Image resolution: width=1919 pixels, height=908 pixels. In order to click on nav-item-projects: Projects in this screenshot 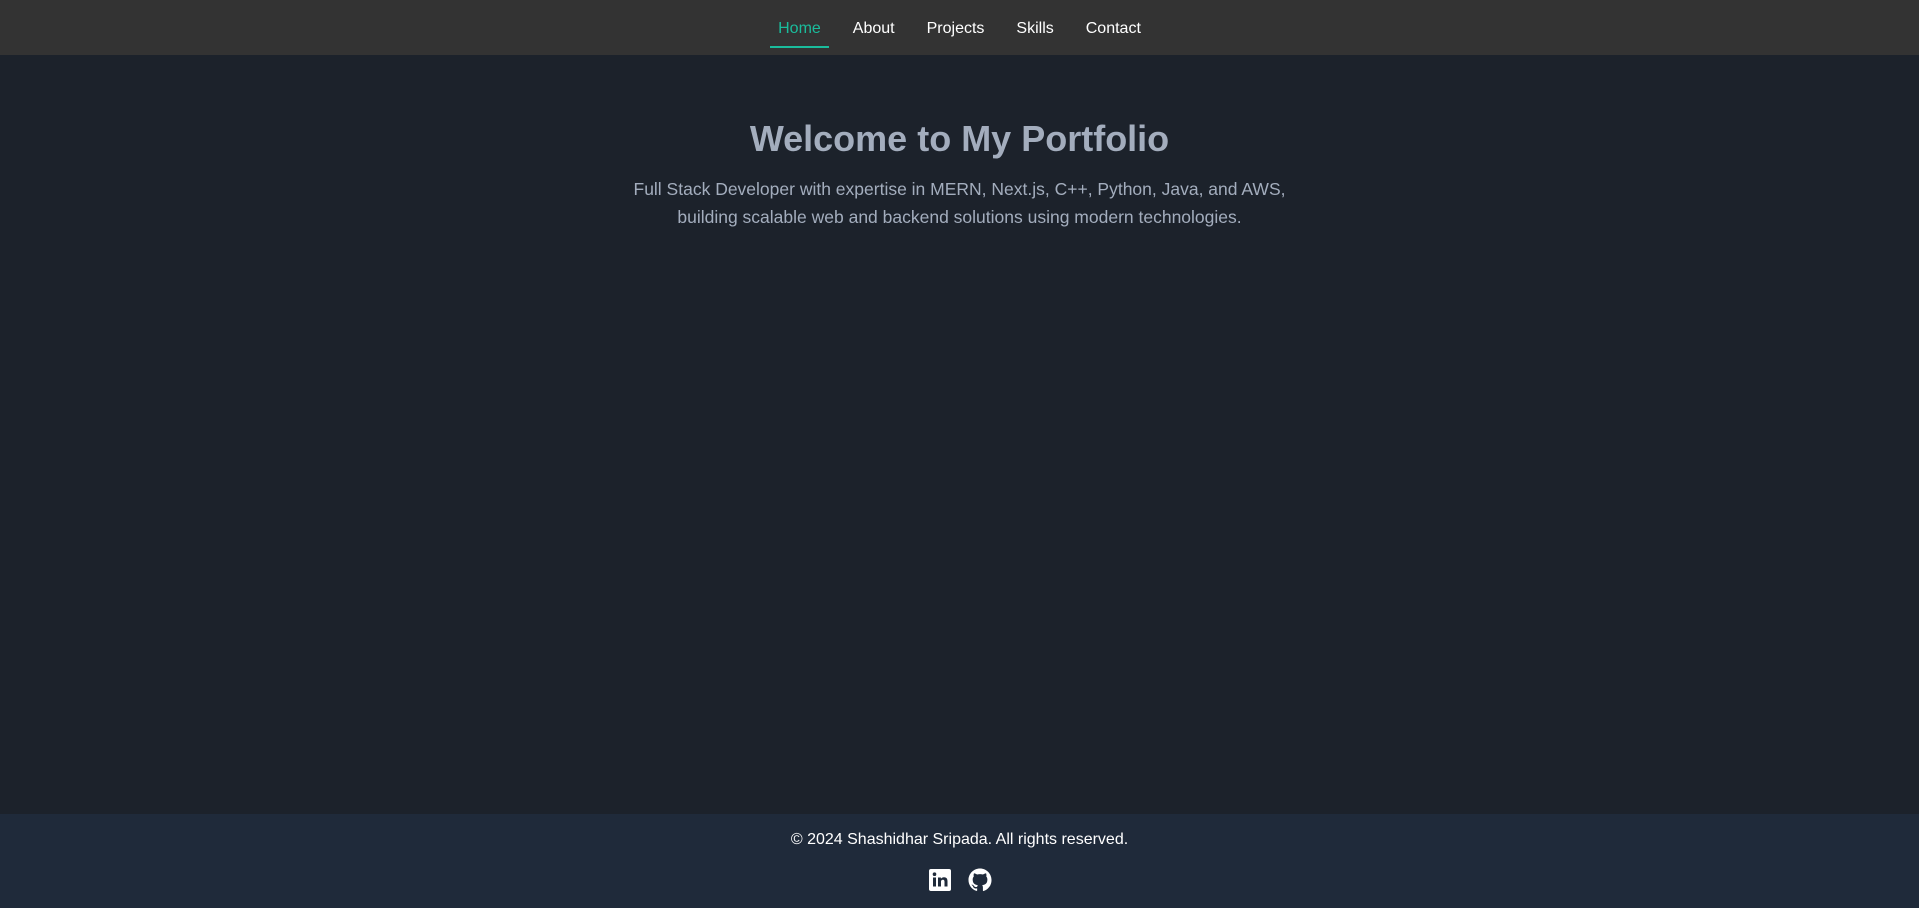, I will do `click(956, 29)`.